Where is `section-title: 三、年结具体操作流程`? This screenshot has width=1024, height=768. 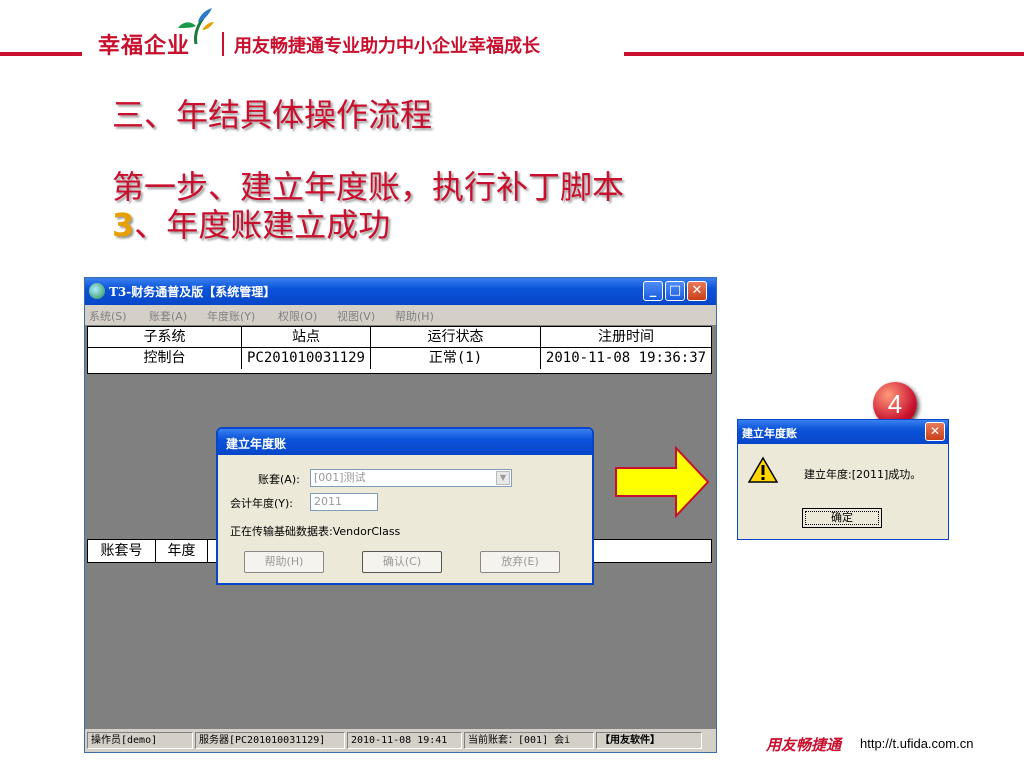 section-title: 三、年结具体操作流程 is located at coordinates (272, 115).